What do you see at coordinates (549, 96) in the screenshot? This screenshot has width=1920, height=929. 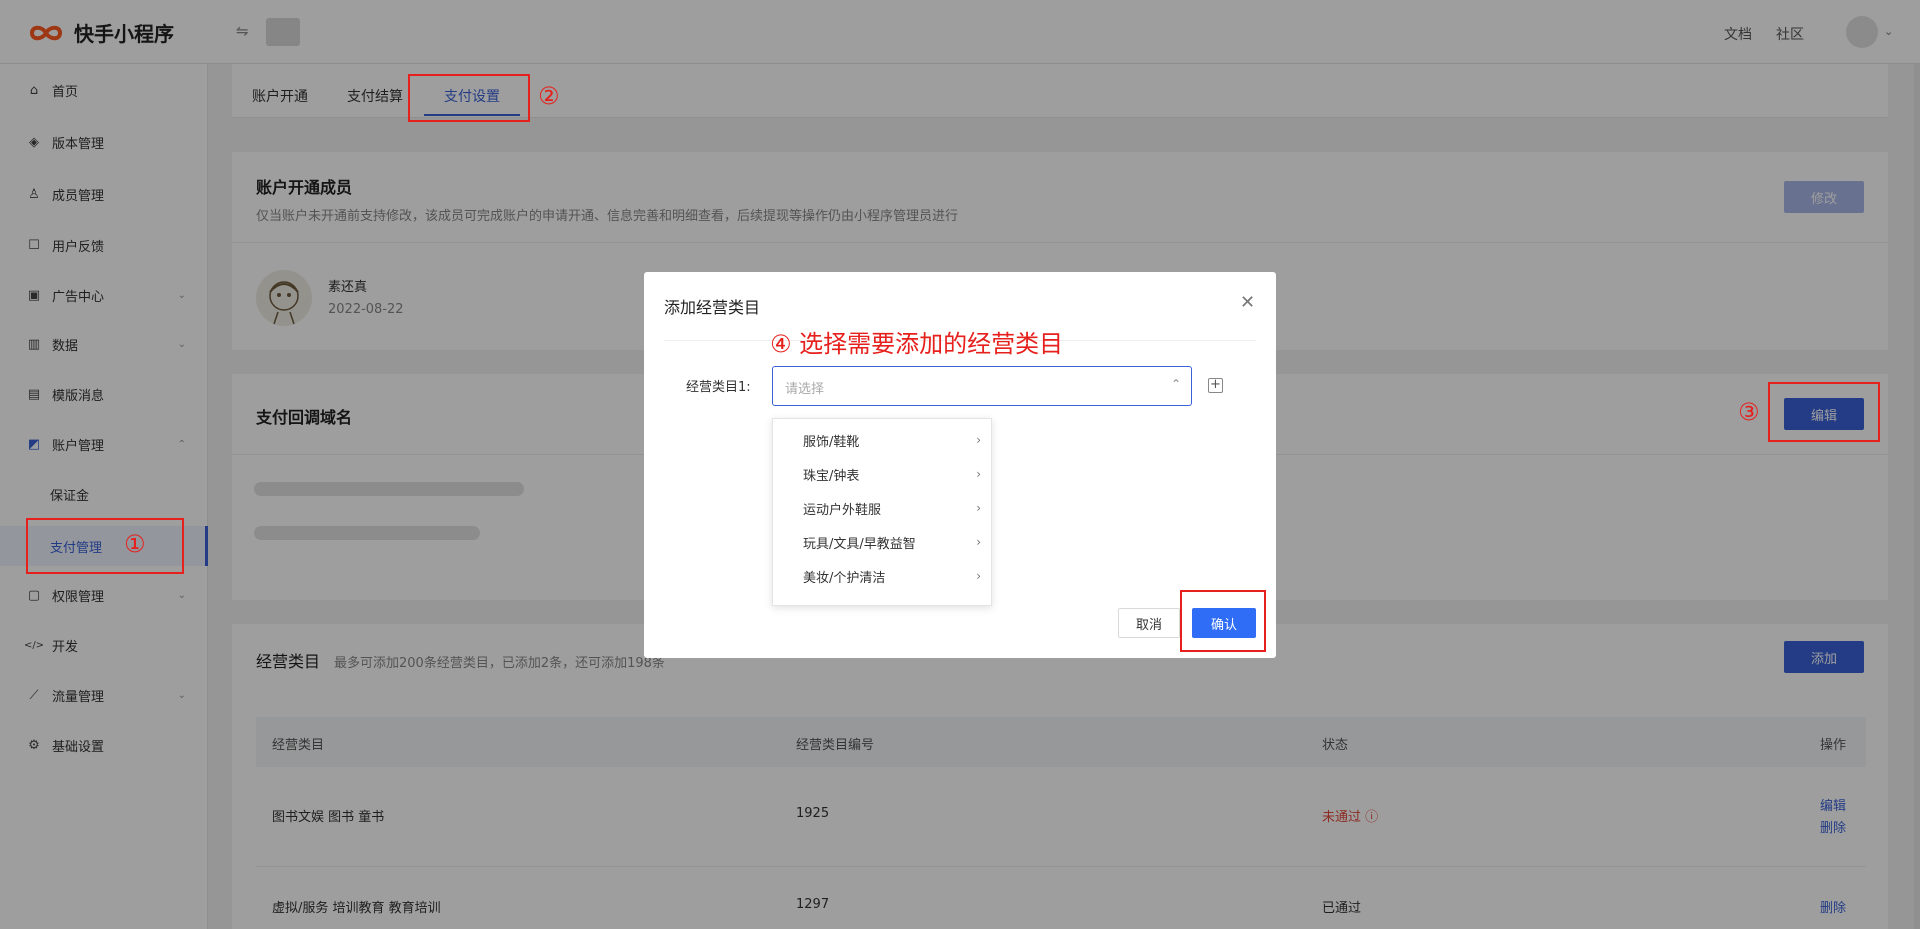 I see `annotation-number-2: ②` at bounding box center [549, 96].